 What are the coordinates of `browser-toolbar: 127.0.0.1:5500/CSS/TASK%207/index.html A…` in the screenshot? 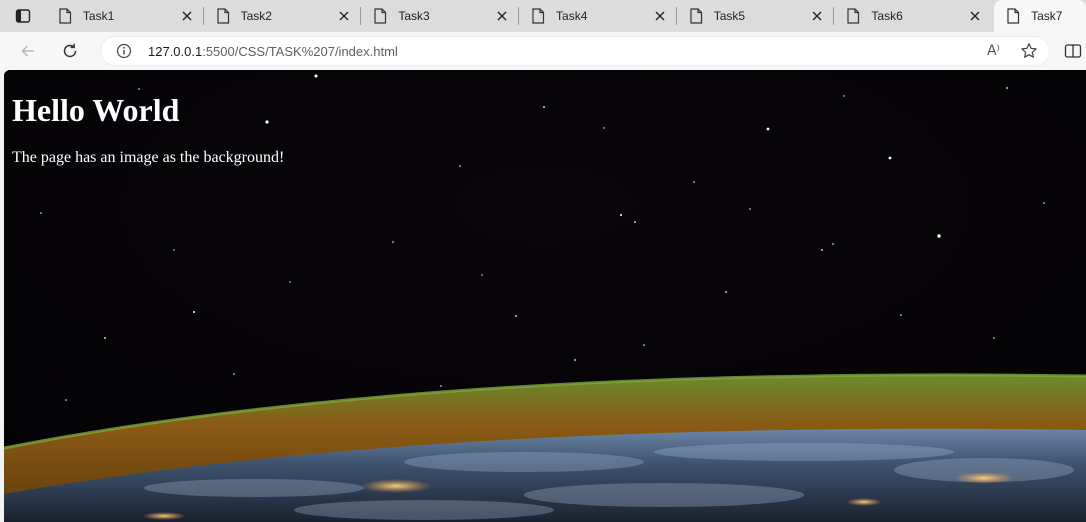 It's located at (543, 51).